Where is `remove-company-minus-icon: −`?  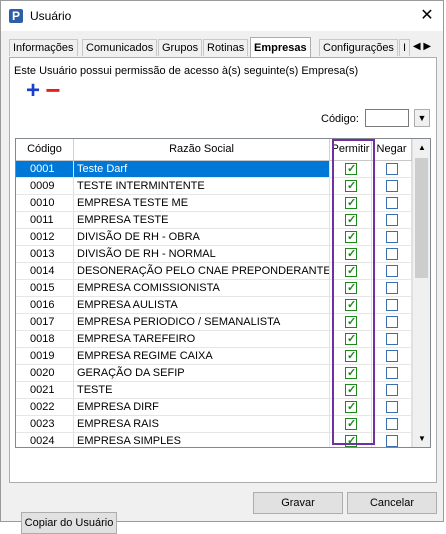
remove-company-minus-icon: − is located at coordinates (53, 90).